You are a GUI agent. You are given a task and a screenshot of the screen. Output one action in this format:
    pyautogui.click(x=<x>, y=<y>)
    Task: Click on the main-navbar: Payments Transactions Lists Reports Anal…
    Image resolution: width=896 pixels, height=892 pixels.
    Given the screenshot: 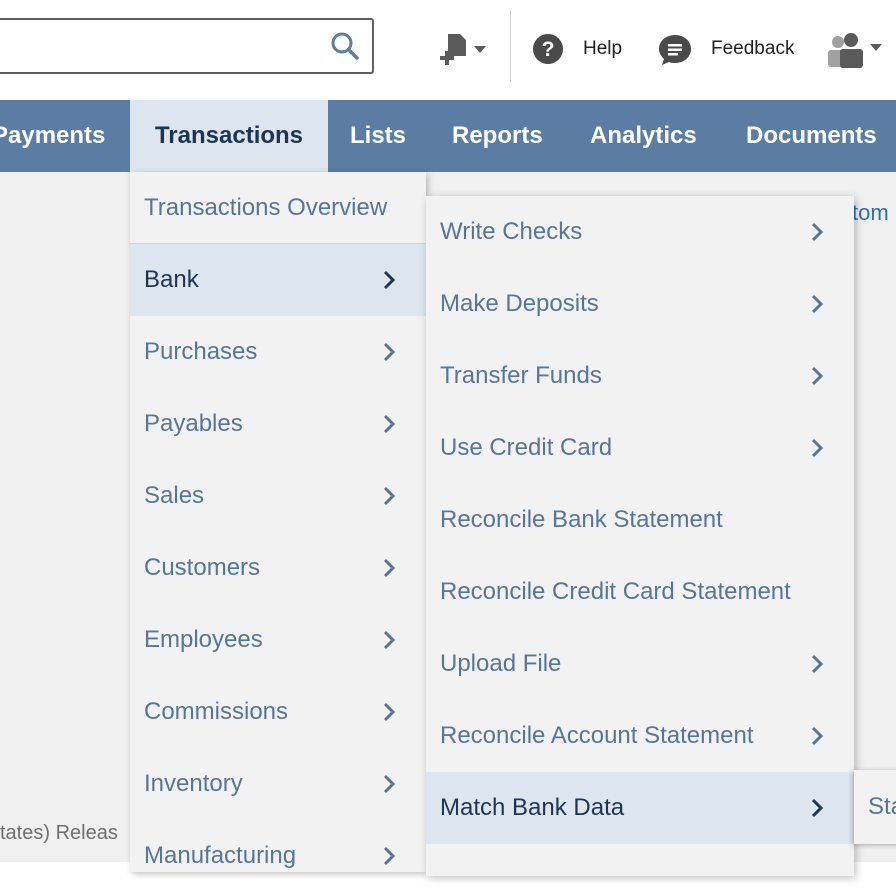 What is the action you would take?
    pyautogui.click(x=448, y=136)
    